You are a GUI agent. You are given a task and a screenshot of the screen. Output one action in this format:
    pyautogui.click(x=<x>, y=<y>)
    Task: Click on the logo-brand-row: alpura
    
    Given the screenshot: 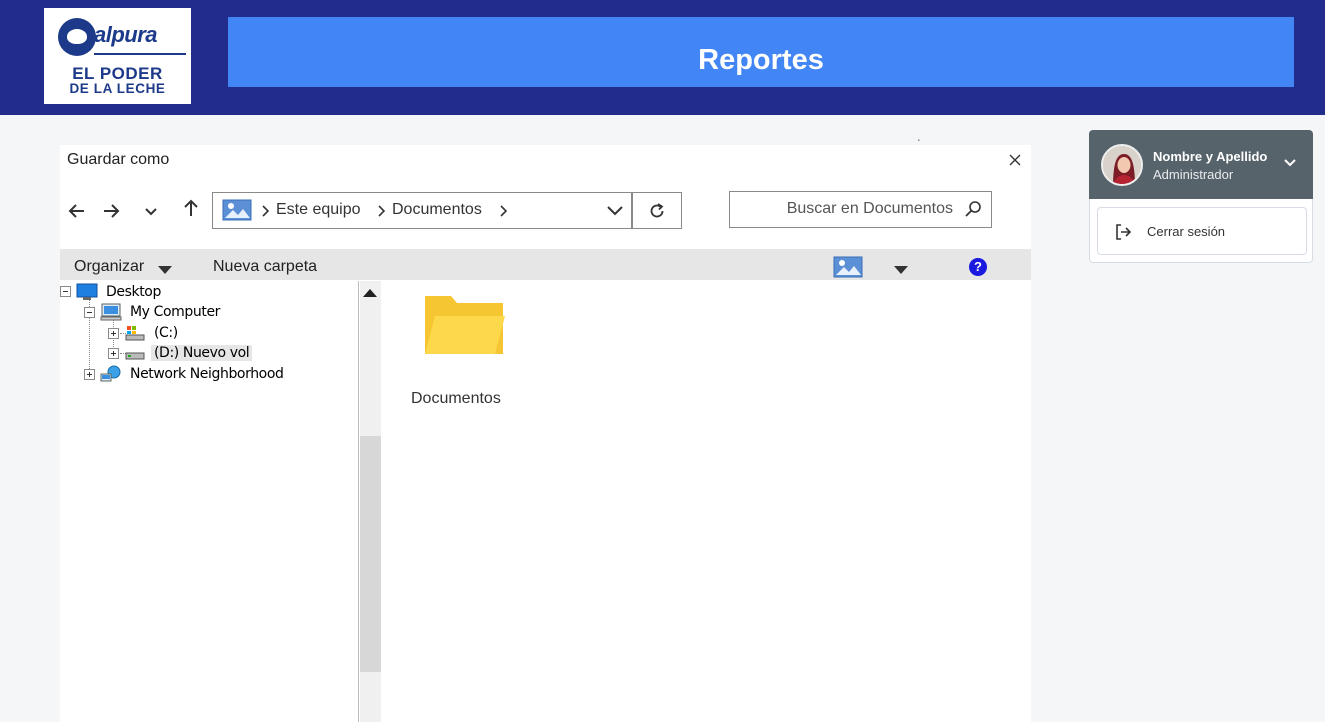 What is the action you would take?
    pyautogui.click(x=122, y=37)
    